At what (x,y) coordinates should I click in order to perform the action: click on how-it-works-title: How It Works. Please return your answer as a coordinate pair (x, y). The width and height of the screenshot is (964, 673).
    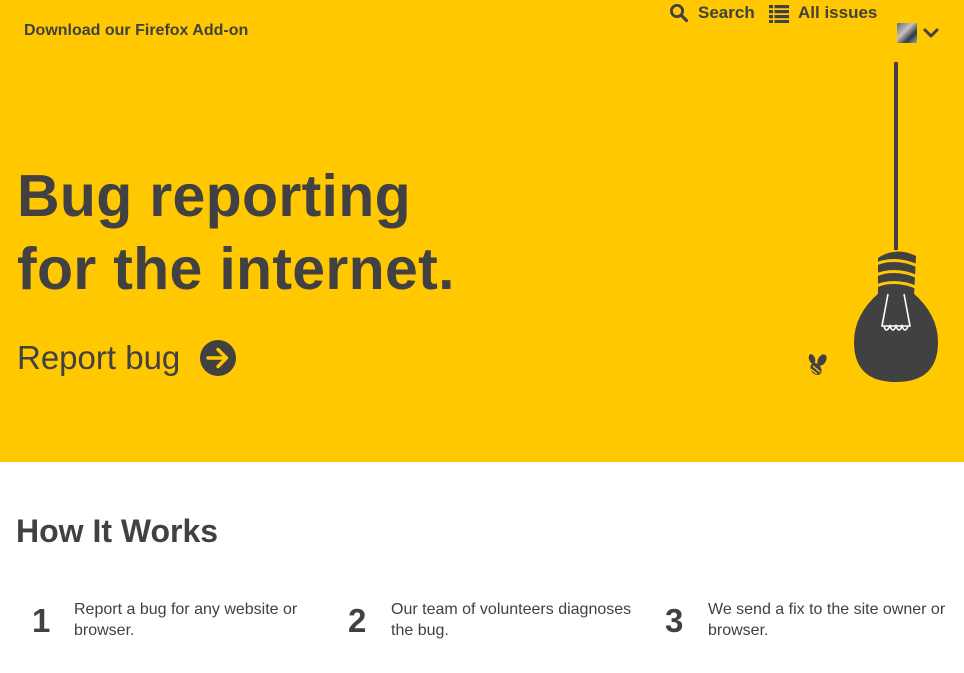
    Looking at the image, I should click on (117, 531).